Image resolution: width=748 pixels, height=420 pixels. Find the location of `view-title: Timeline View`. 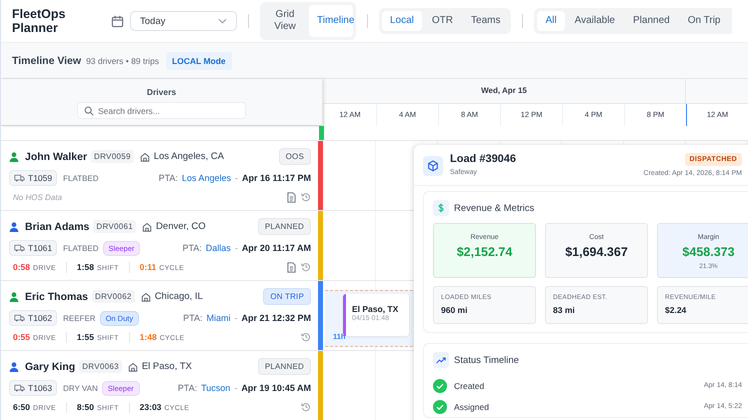

view-title: Timeline View is located at coordinates (47, 60).